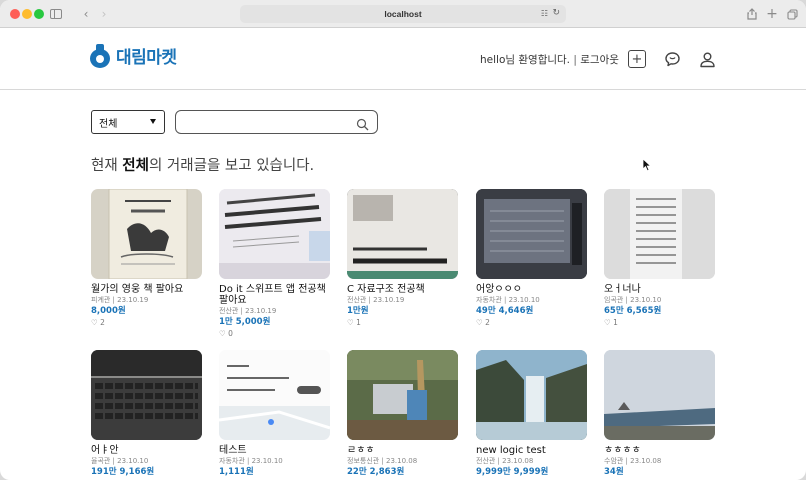 The height and width of the screenshot is (480, 806). I want to click on product-title: ㄹㅎㅎ, so click(402, 450).